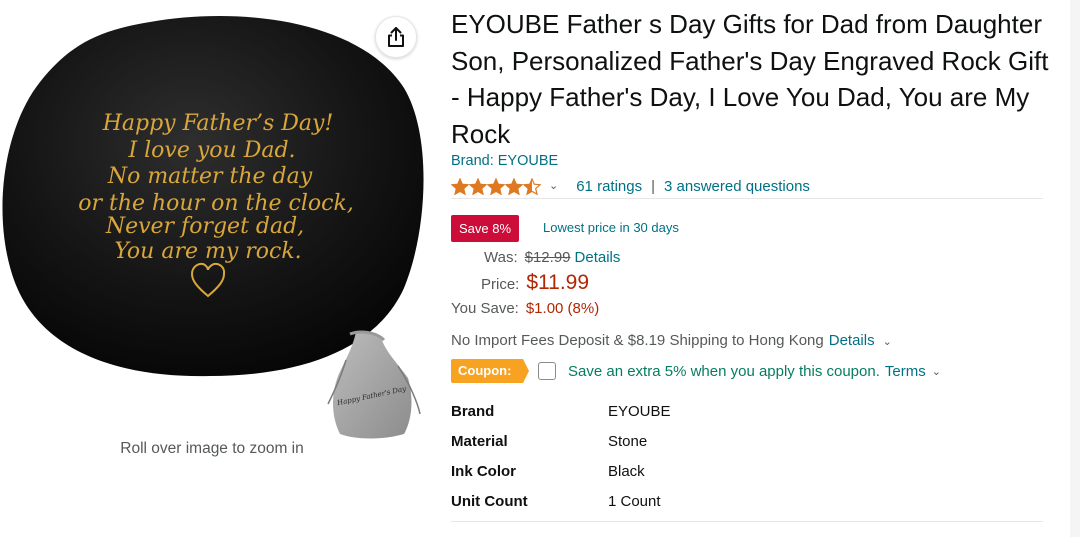  I want to click on share-button, so click(396, 37).